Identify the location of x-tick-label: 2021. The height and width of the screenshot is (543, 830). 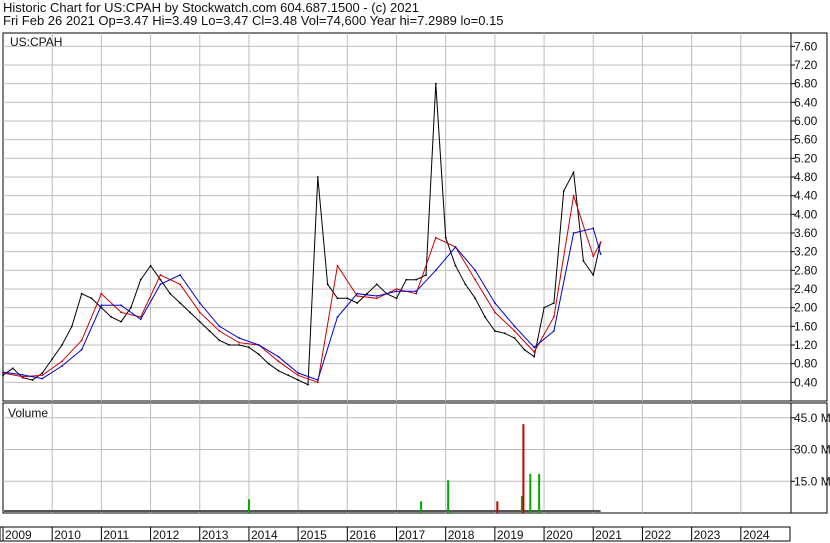
(608, 535).